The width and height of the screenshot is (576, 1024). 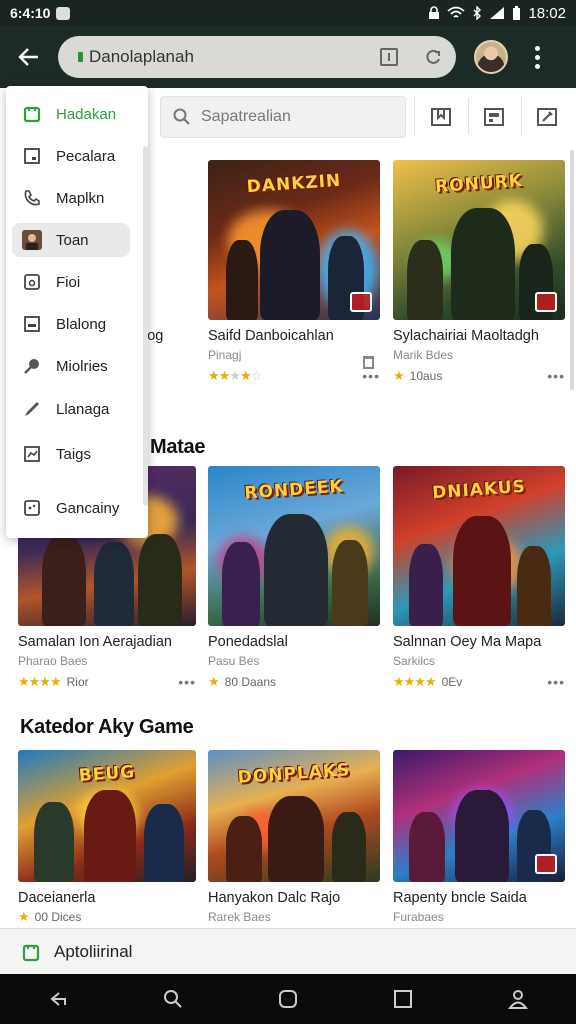 I want to click on drawer-item-label: Toan, so click(x=72, y=240).